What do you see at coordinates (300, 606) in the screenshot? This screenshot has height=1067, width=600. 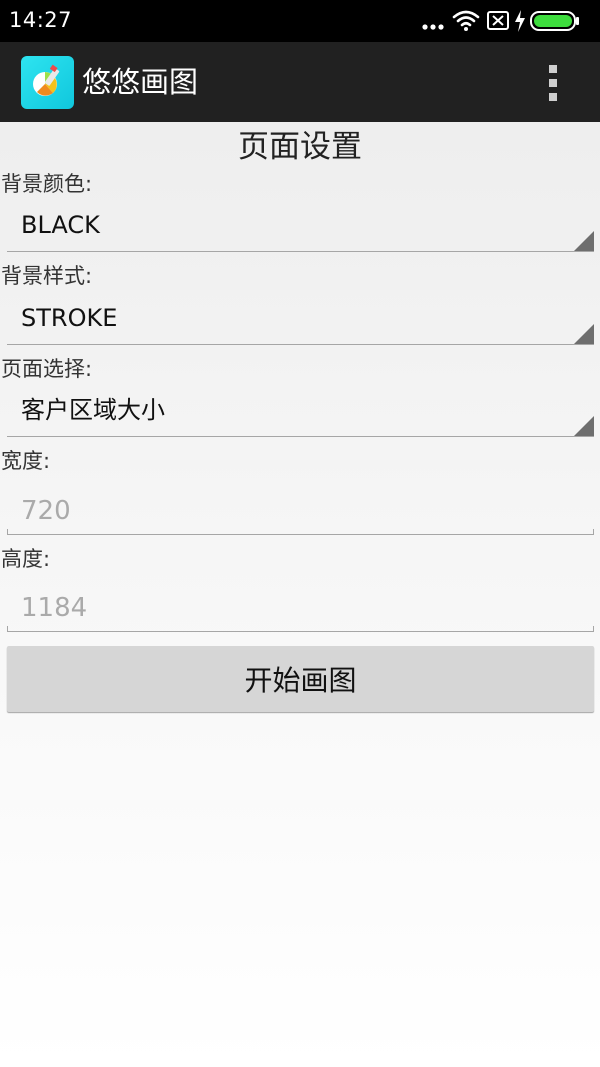 I see `height-field: 1184` at bounding box center [300, 606].